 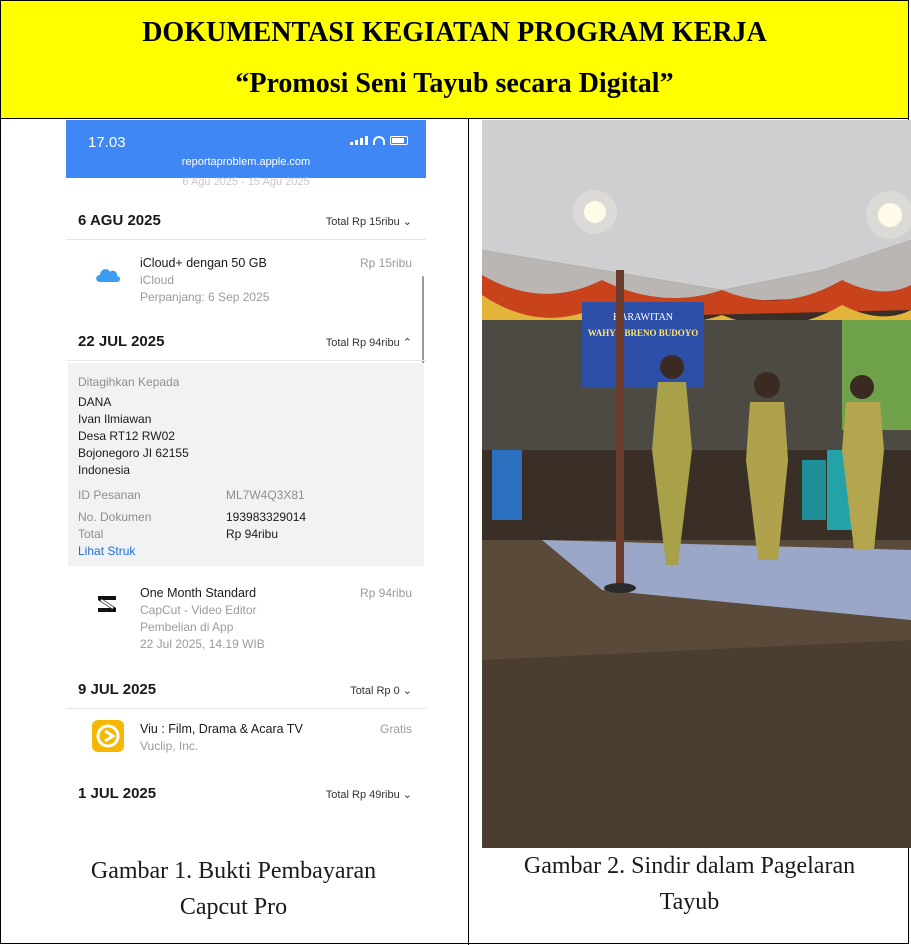 I want to click on billed-to-label: Ditagihkan Kepada, so click(x=129, y=382).